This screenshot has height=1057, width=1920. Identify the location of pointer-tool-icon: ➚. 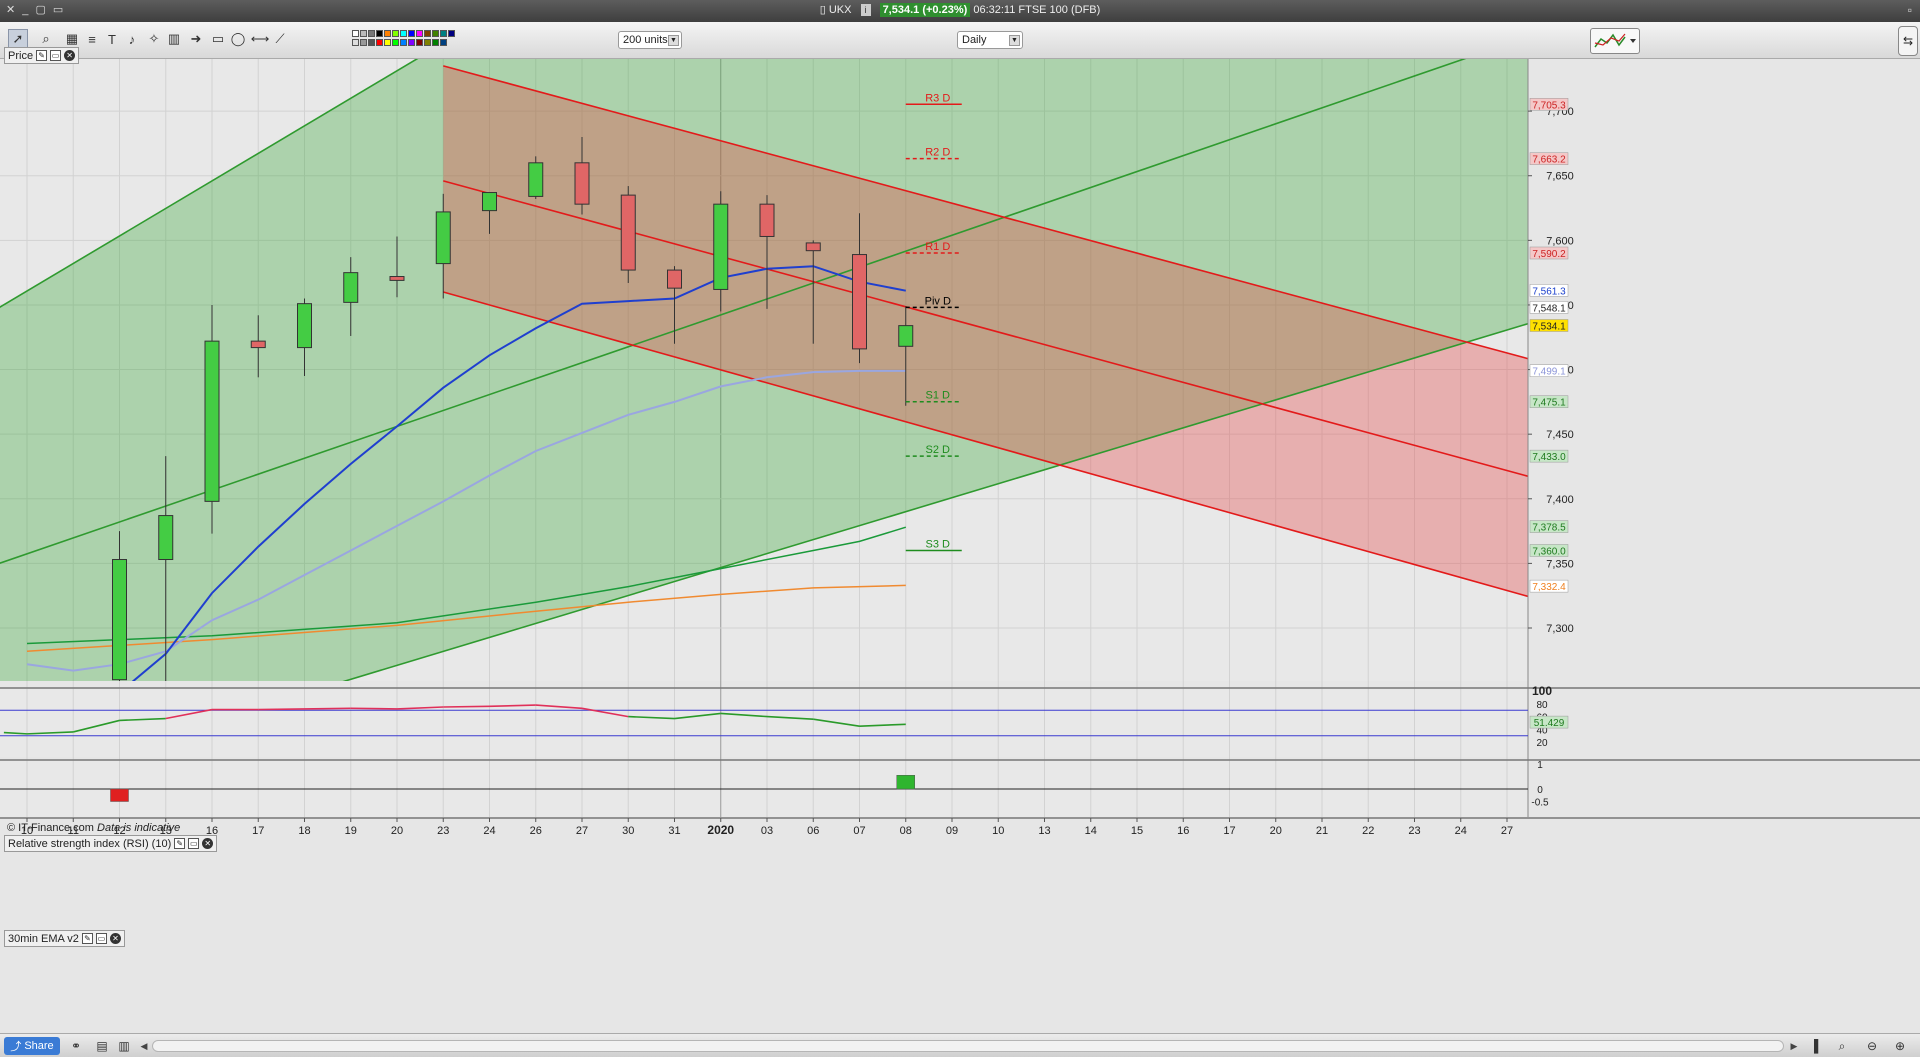
(18, 39).